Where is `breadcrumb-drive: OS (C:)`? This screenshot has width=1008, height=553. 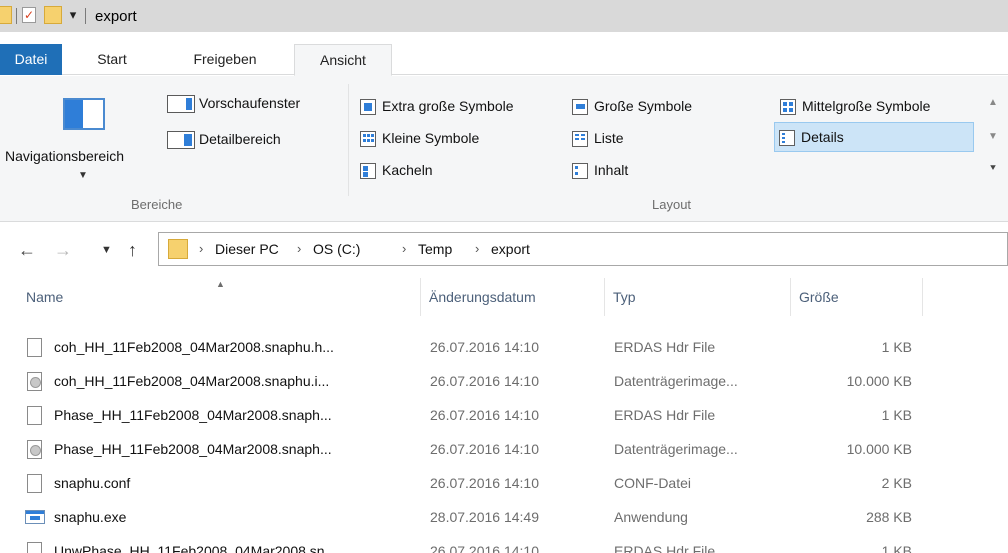
breadcrumb-drive: OS (C:) is located at coordinates (336, 249).